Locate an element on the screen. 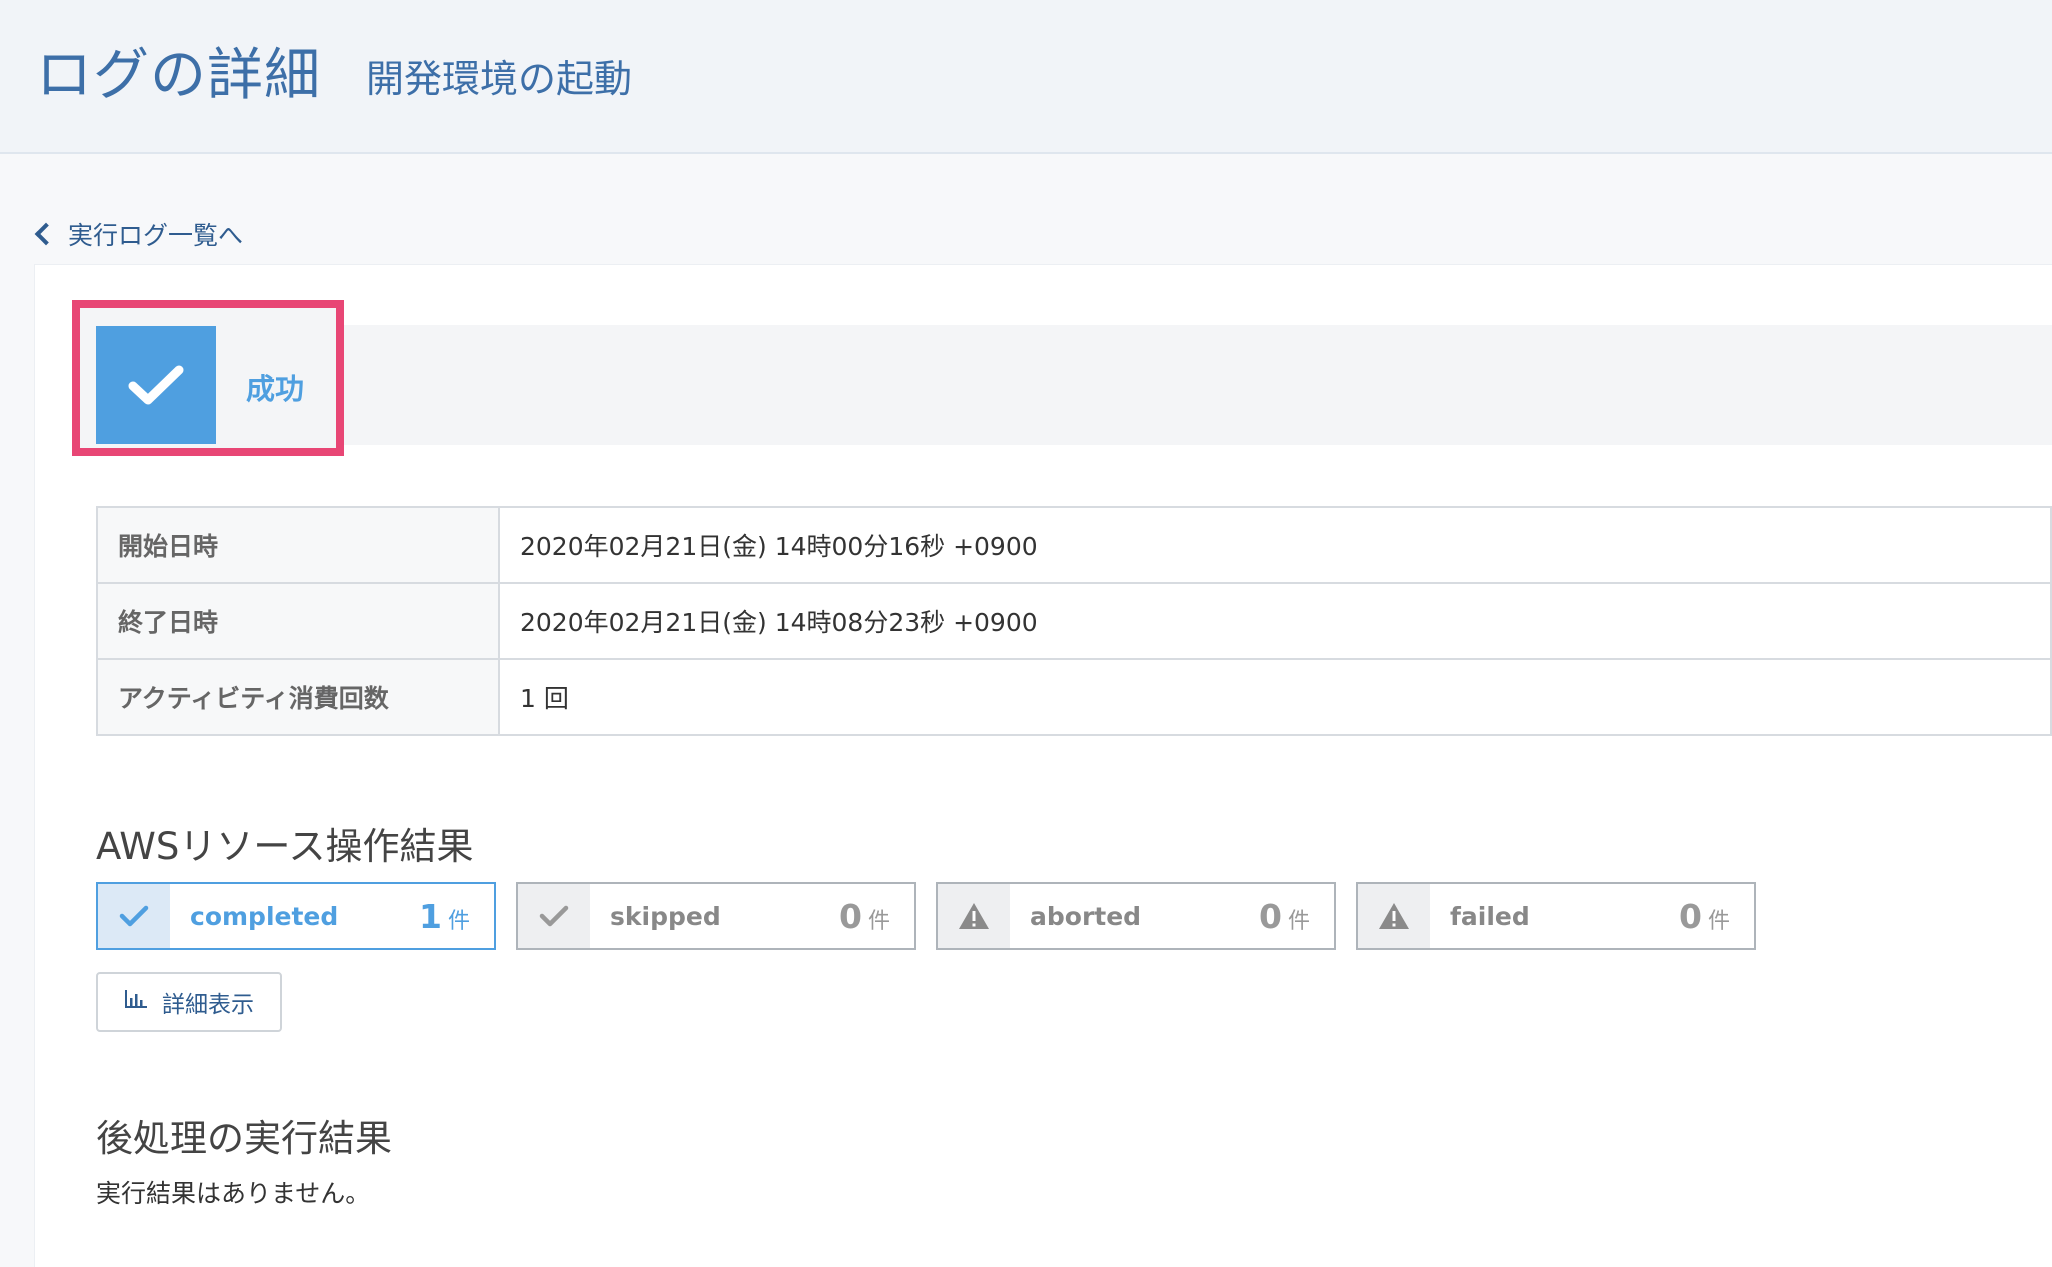 Image resolution: width=2052 pixels, height=1267 pixels. no-result-message: 実行結果はありません。 is located at coordinates (233, 1193).